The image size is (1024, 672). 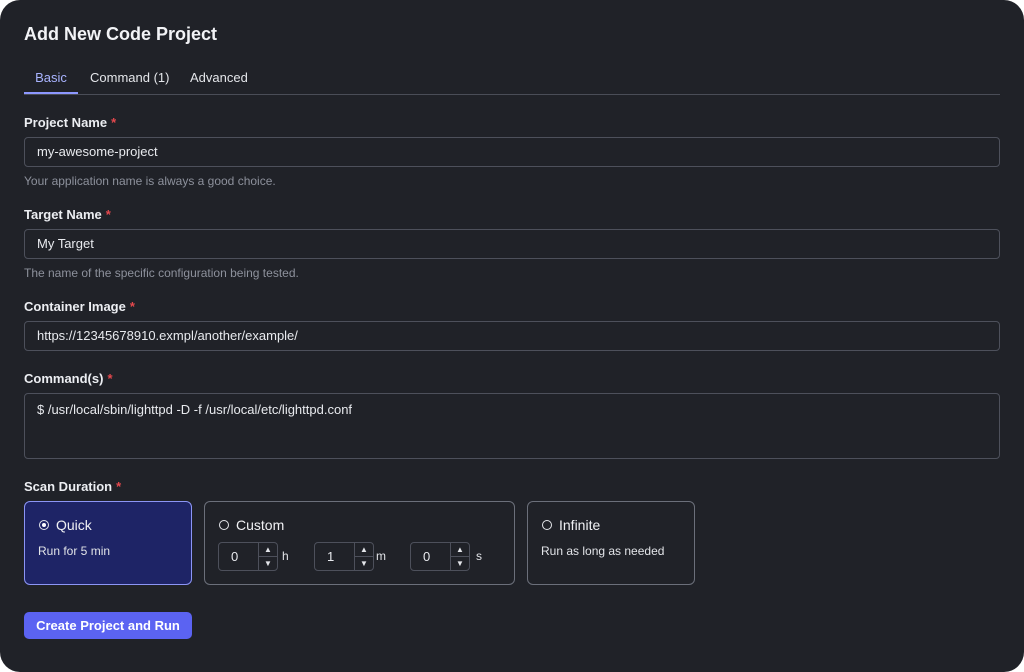 What do you see at coordinates (108, 625) in the screenshot?
I see `create-project-button: Create Project and Run` at bounding box center [108, 625].